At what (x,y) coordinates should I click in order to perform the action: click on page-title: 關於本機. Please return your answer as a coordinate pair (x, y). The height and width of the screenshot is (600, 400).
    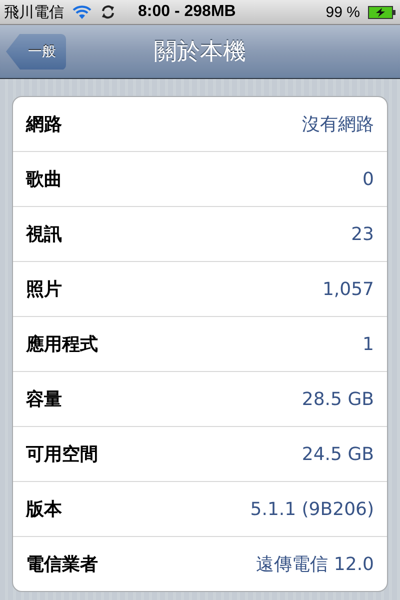
    Looking at the image, I should click on (200, 52).